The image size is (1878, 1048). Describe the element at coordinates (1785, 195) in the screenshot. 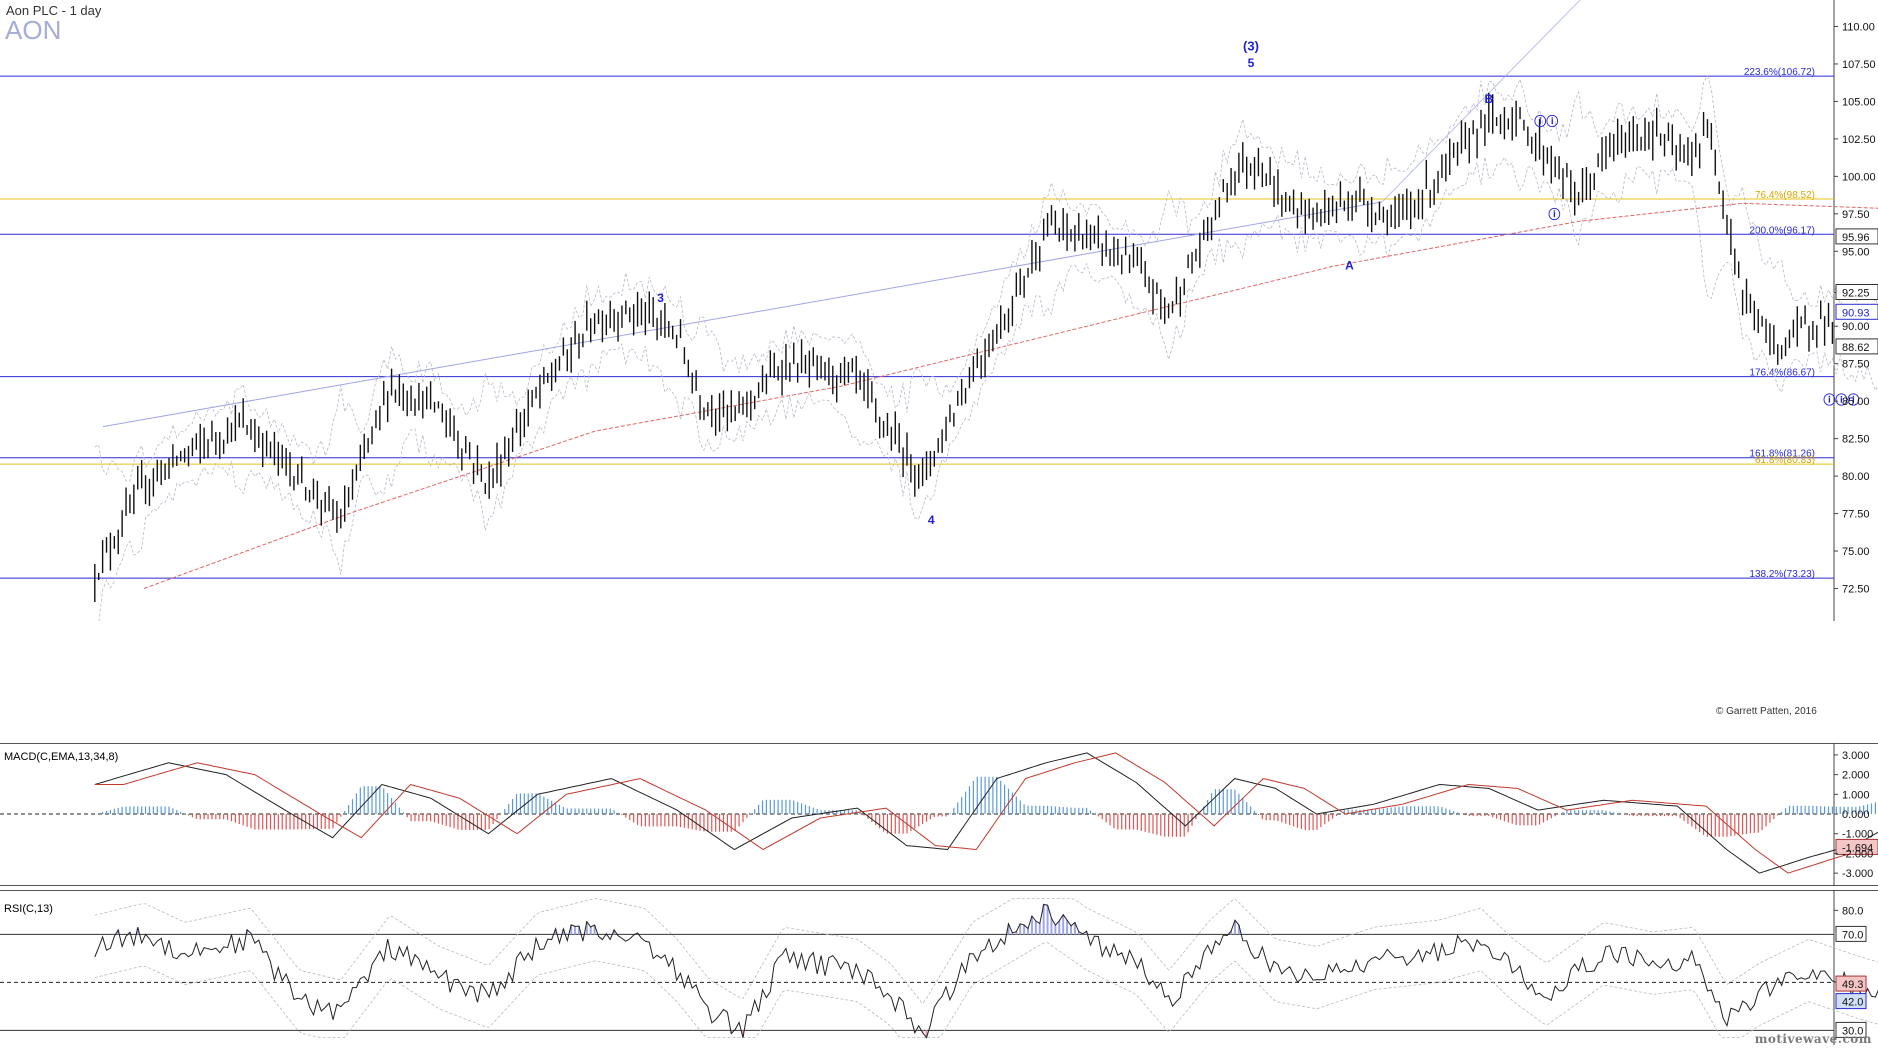

I see `fib-label: 76.4%(98.52)` at that location.